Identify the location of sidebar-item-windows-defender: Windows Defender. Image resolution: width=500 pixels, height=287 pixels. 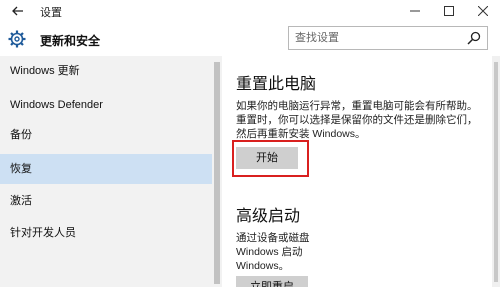
(106, 105).